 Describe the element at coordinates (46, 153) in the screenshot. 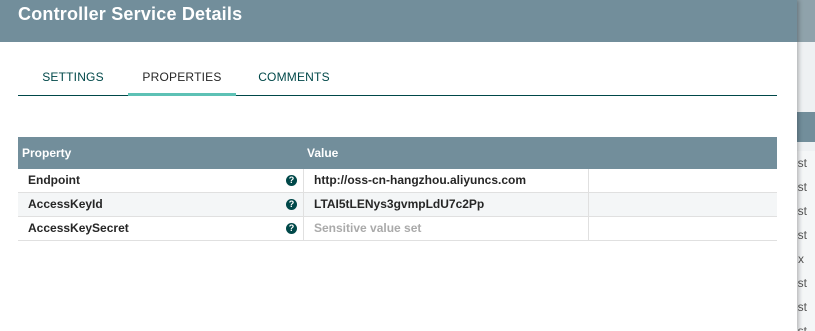

I see `column-header-property: Property` at that location.